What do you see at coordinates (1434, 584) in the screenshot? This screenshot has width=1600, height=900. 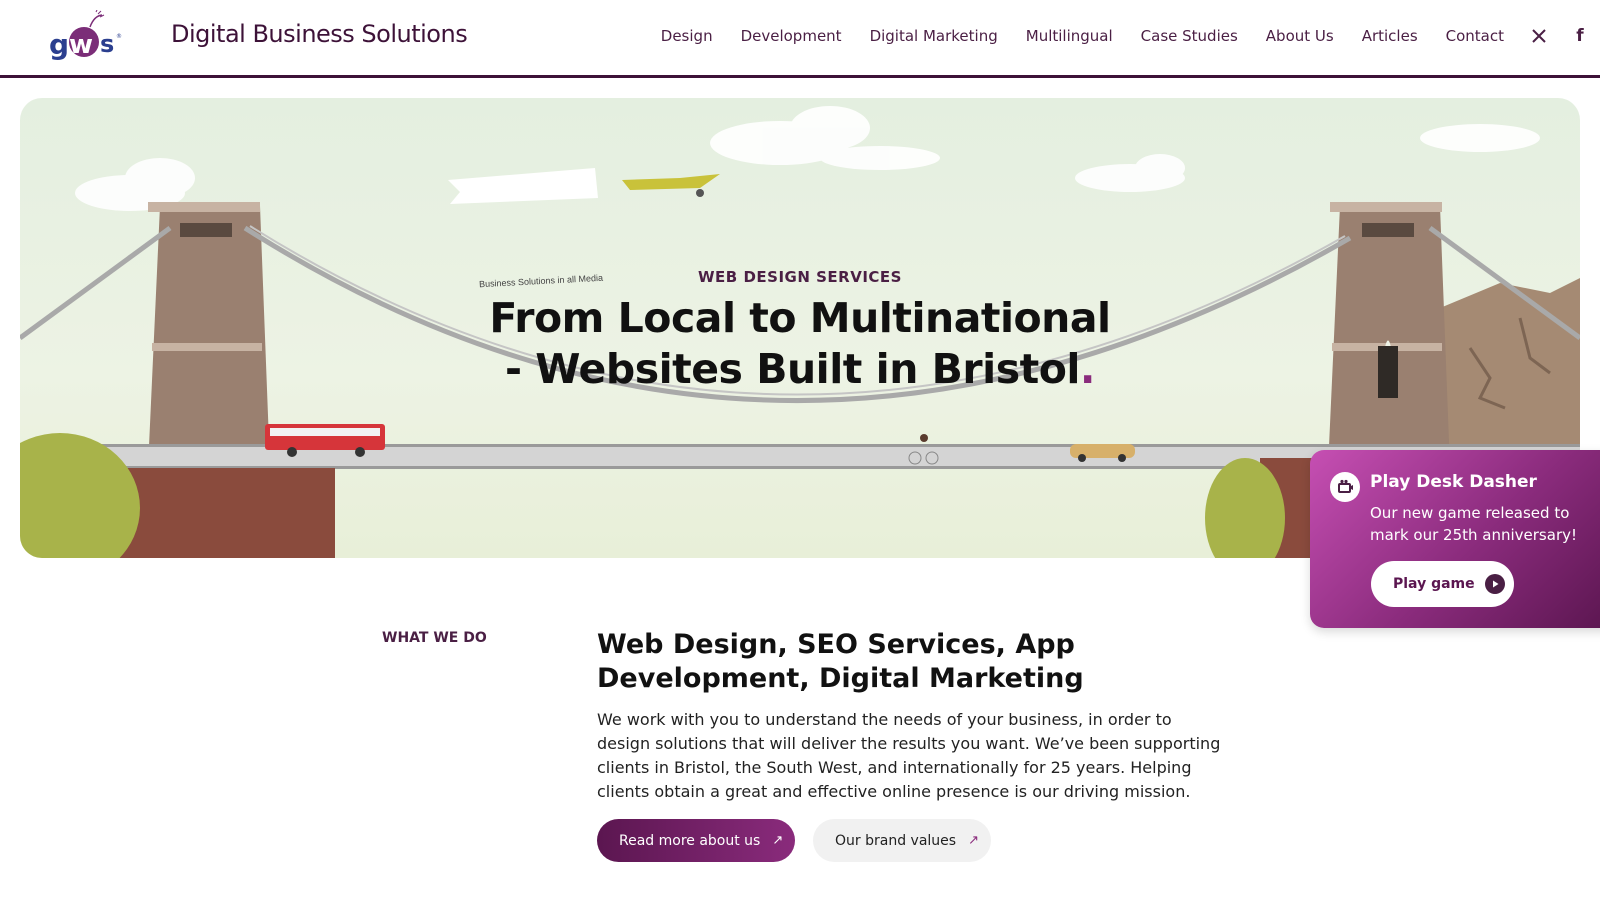 I see `play-game-label: Play game` at bounding box center [1434, 584].